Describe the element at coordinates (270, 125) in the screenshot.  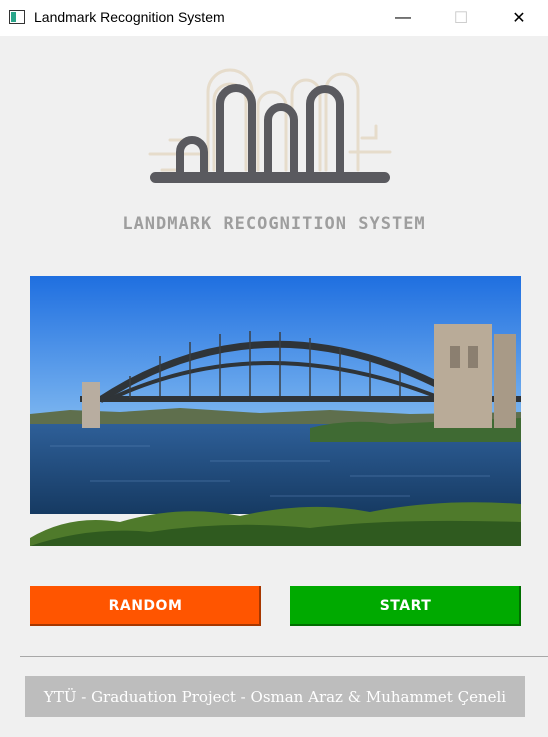
I see `landmark-skyline-icon` at that location.